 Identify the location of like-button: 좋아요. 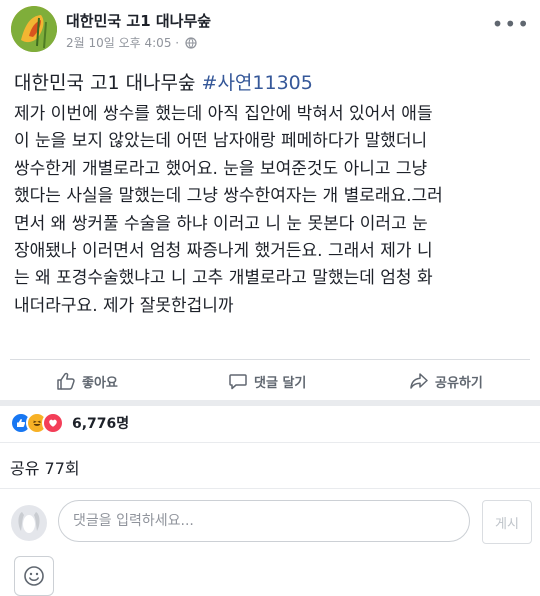
(87, 381).